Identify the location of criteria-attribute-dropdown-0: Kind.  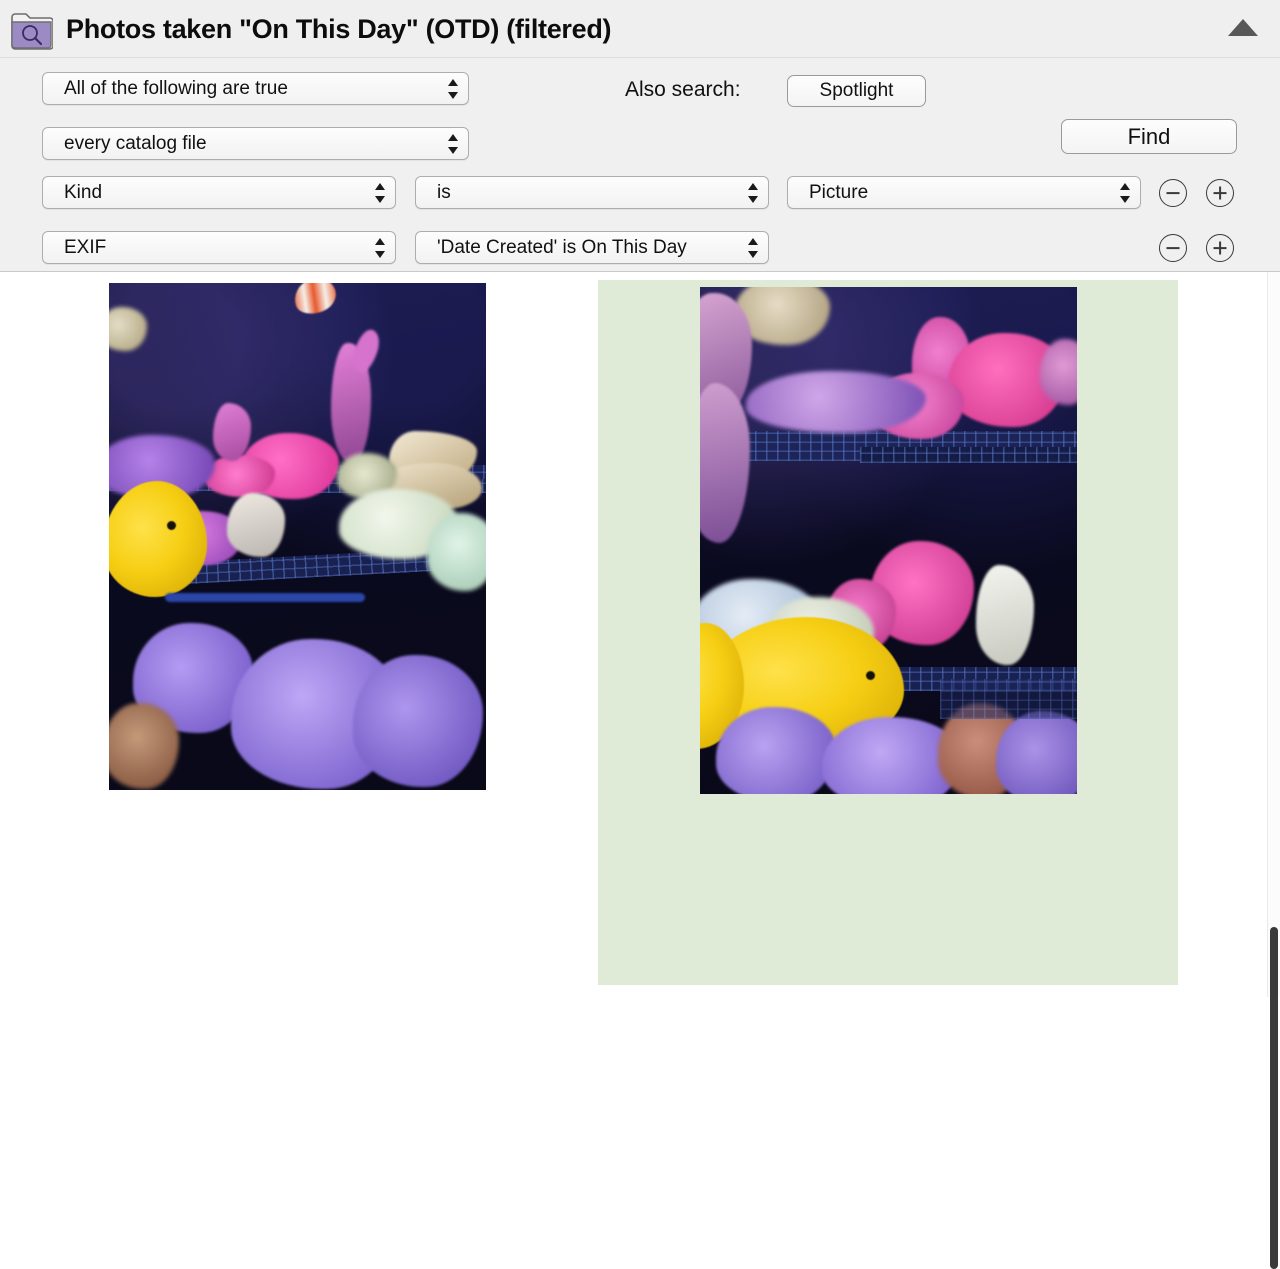
(219, 192).